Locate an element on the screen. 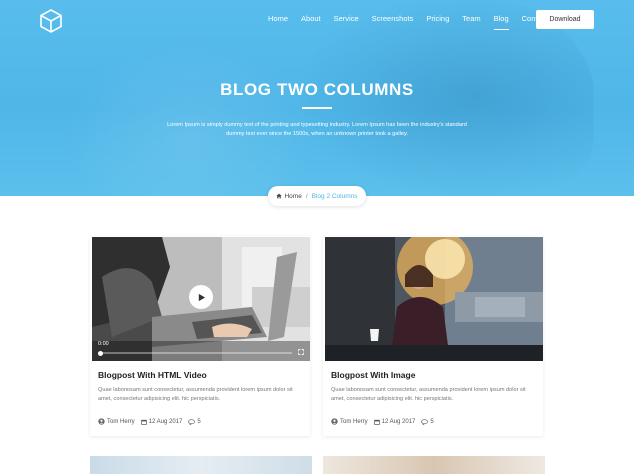 This screenshot has width=634, height=474. nav-item-blog: Blog is located at coordinates (501, 22).